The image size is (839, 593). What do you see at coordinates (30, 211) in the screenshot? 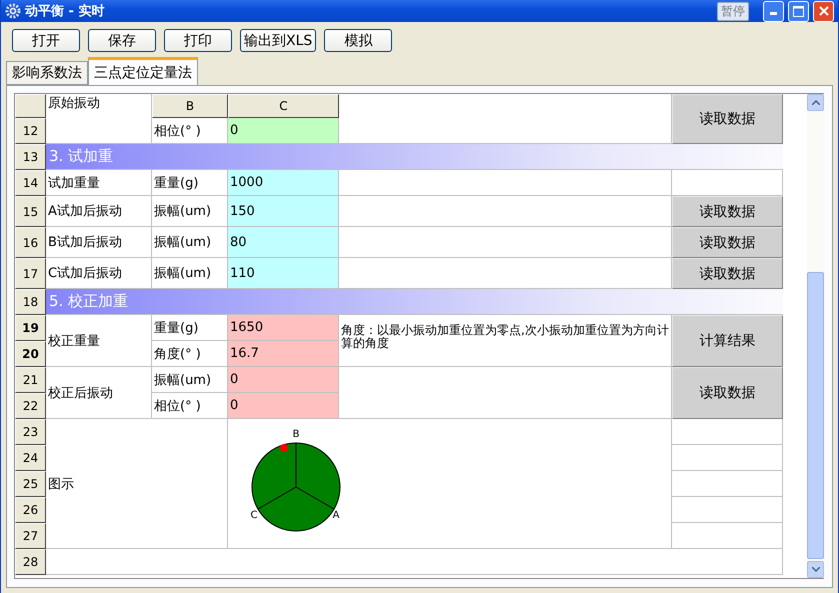
I see `row-header: 15` at bounding box center [30, 211].